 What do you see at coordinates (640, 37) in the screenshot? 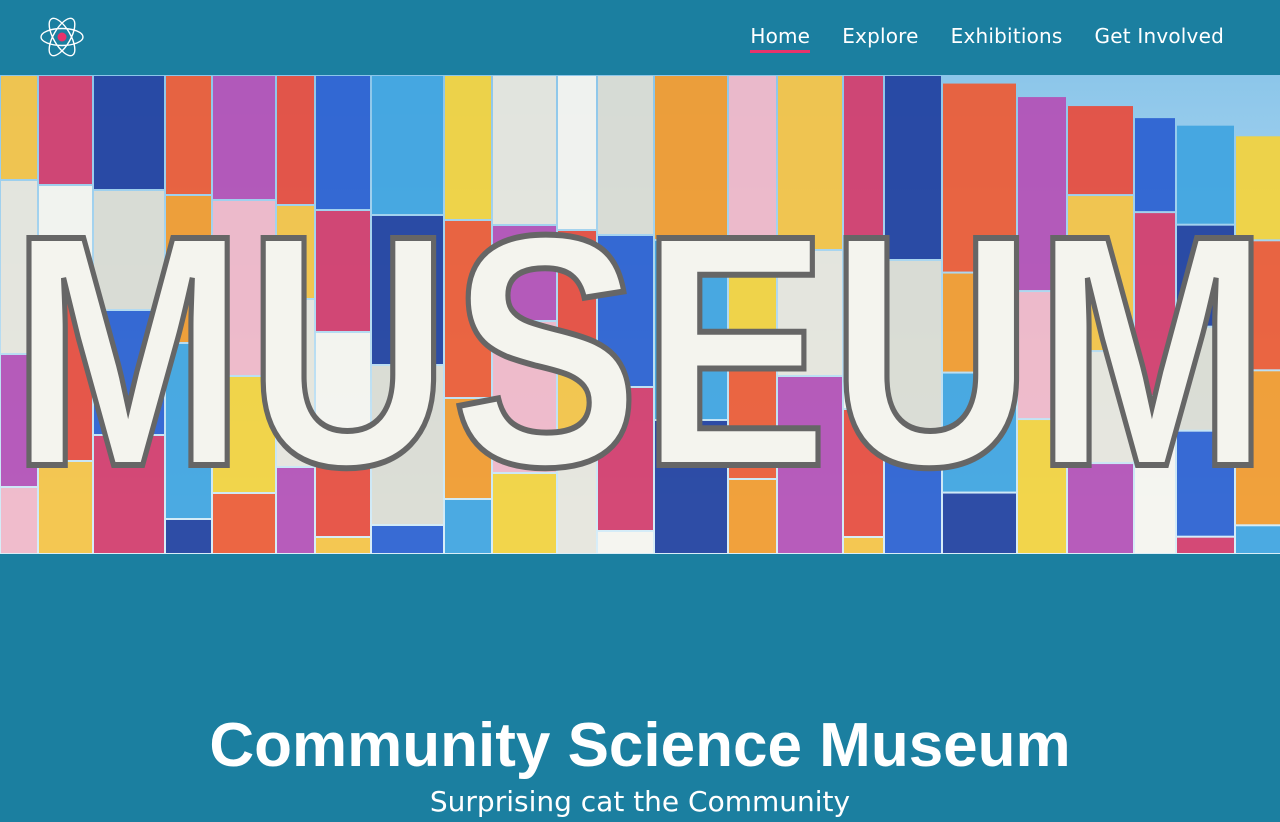
I see `top-navigation-bar: Home Explore Exhibitions Get Involved` at bounding box center [640, 37].